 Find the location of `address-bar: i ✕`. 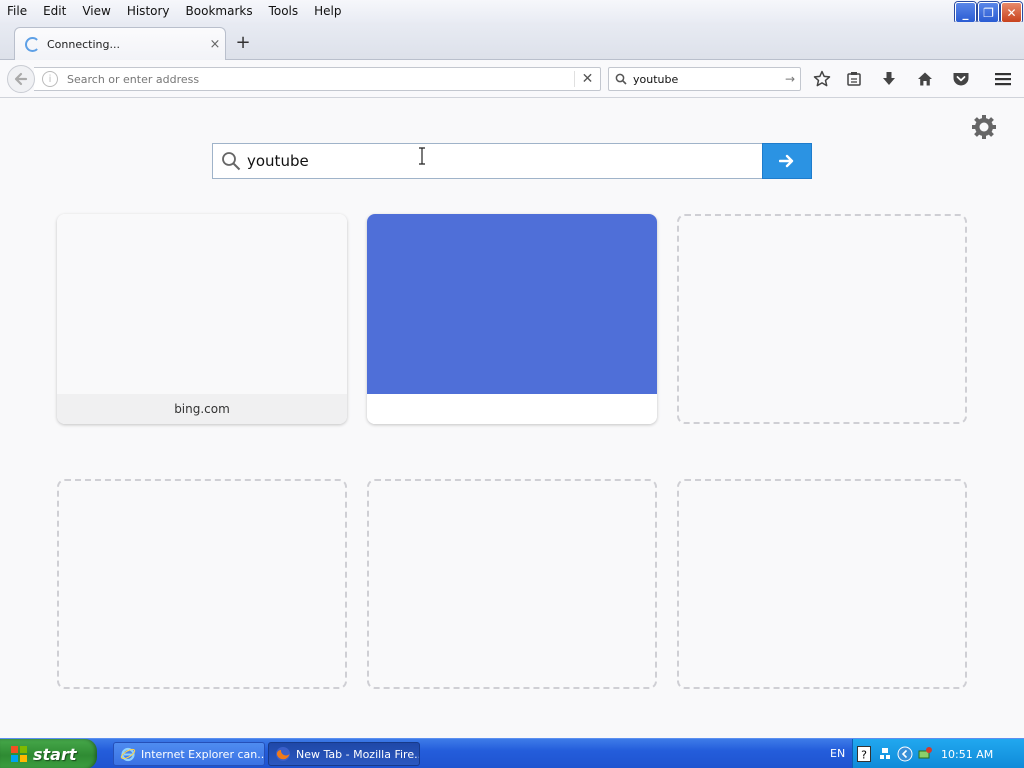

address-bar: i ✕ is located at coordinates (317, 79).